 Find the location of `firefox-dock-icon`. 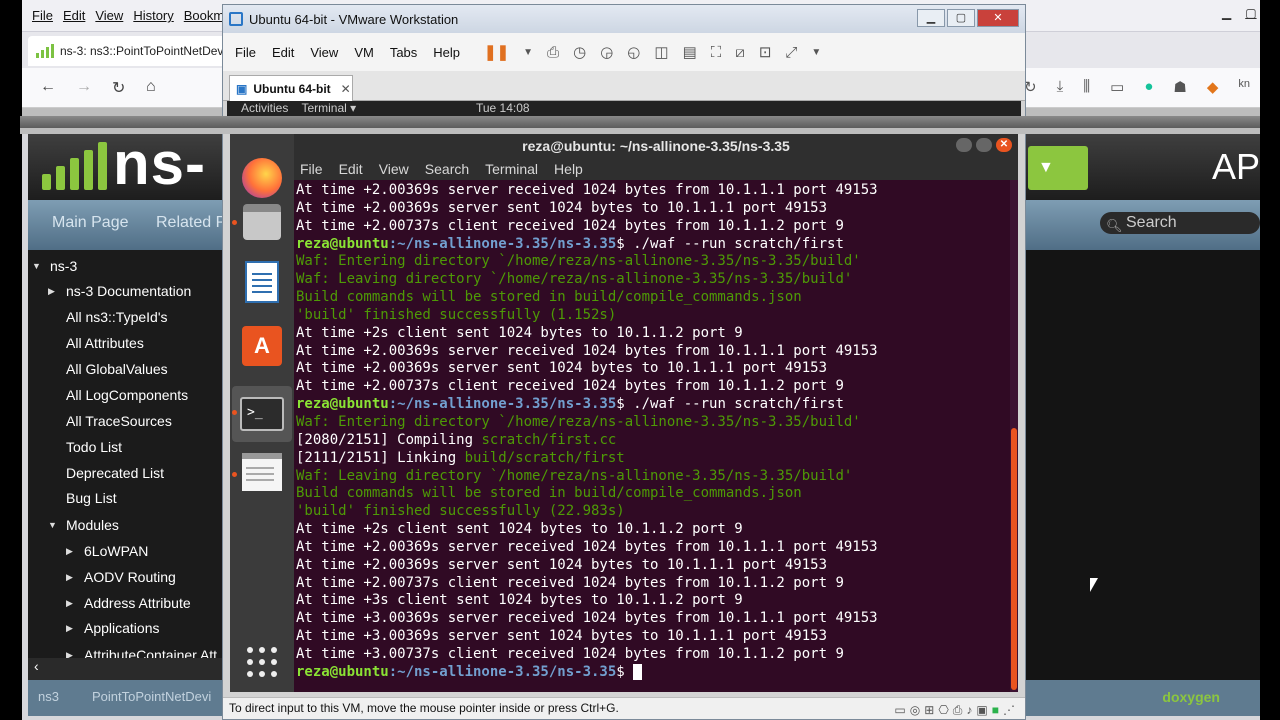

firefox-dock-icon is located at coordinates (262, 178).